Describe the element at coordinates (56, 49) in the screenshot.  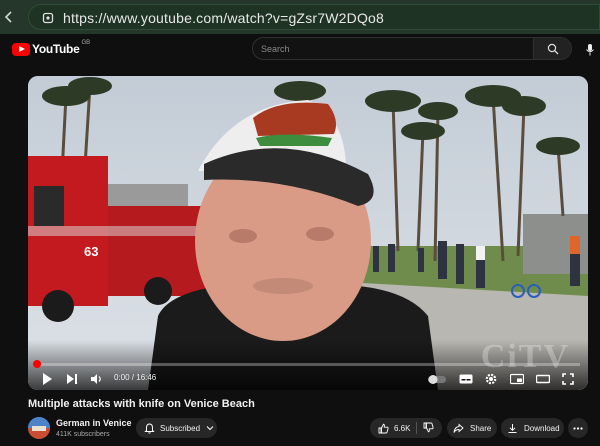
I see `youtube-wordmark: YouTube` at that location.